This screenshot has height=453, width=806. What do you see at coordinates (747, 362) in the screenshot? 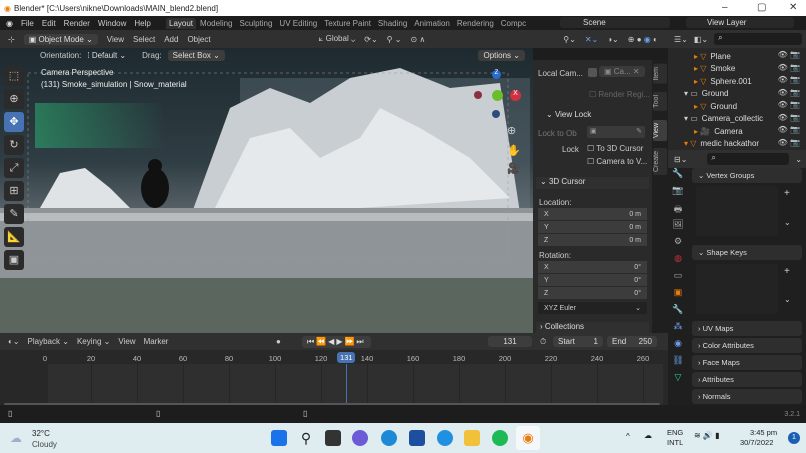
I see `face-maps-section: › Face Maps` at bounding box center [747, 362].